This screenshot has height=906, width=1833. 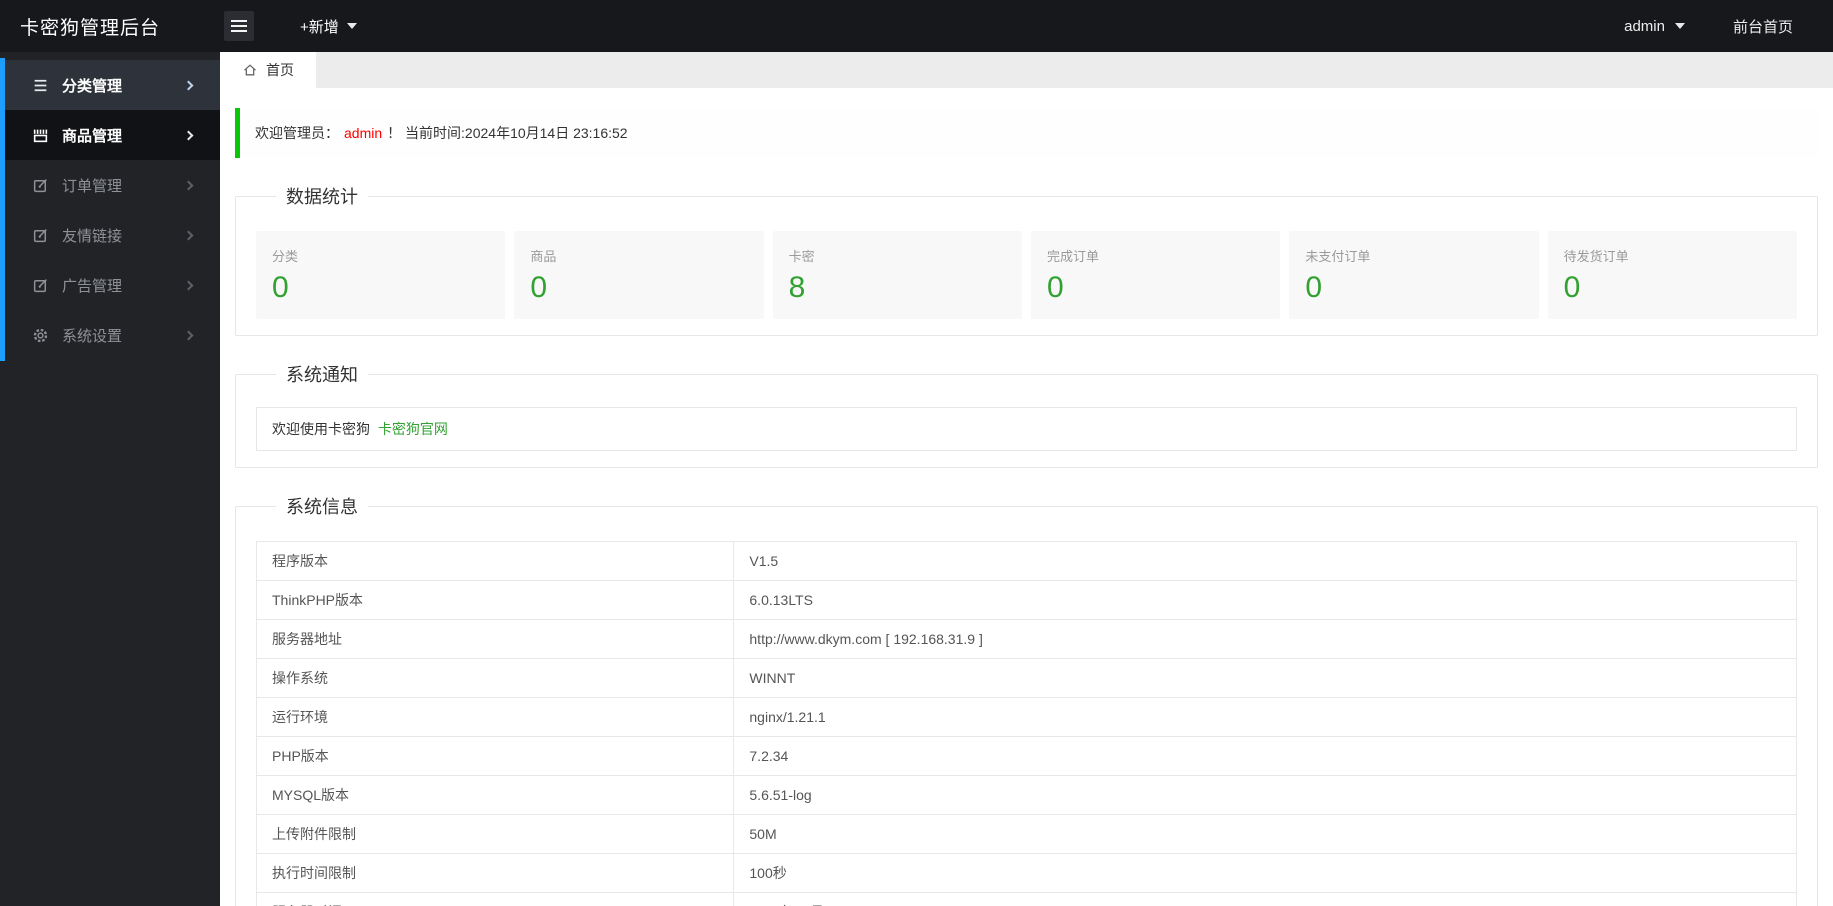 I want to click on tab-home-label: 首页, so click(x=280, y=70).